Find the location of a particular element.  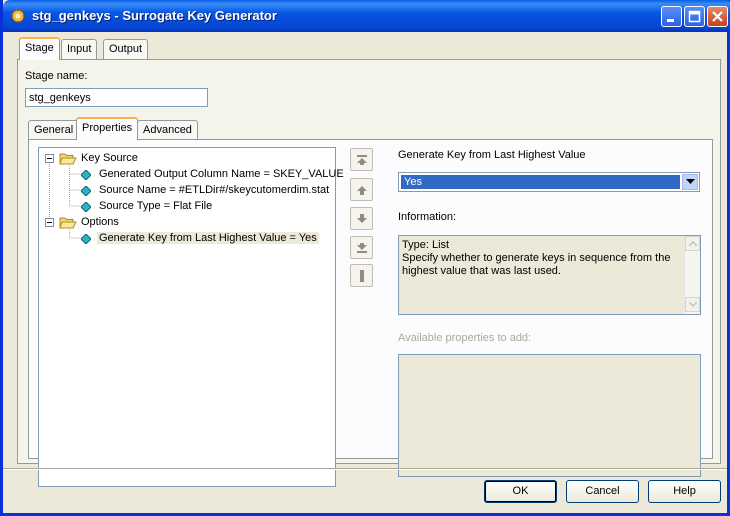

move-bottom-button is located at coordinates (361, 247).